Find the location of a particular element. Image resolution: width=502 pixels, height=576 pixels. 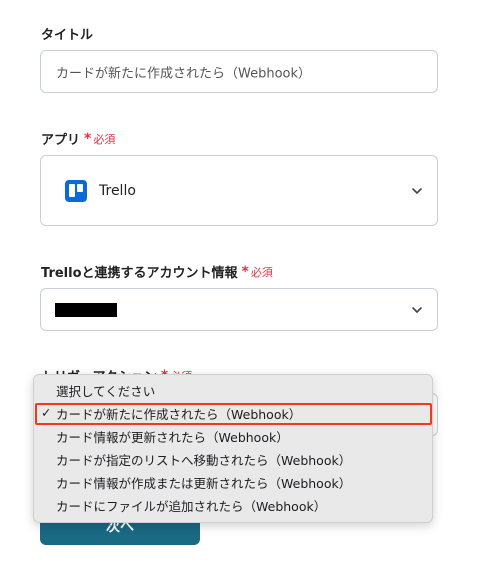

dropdown-option: カード情報が作成または更新されたら（Webhook） is located at coordinates (203, 484).